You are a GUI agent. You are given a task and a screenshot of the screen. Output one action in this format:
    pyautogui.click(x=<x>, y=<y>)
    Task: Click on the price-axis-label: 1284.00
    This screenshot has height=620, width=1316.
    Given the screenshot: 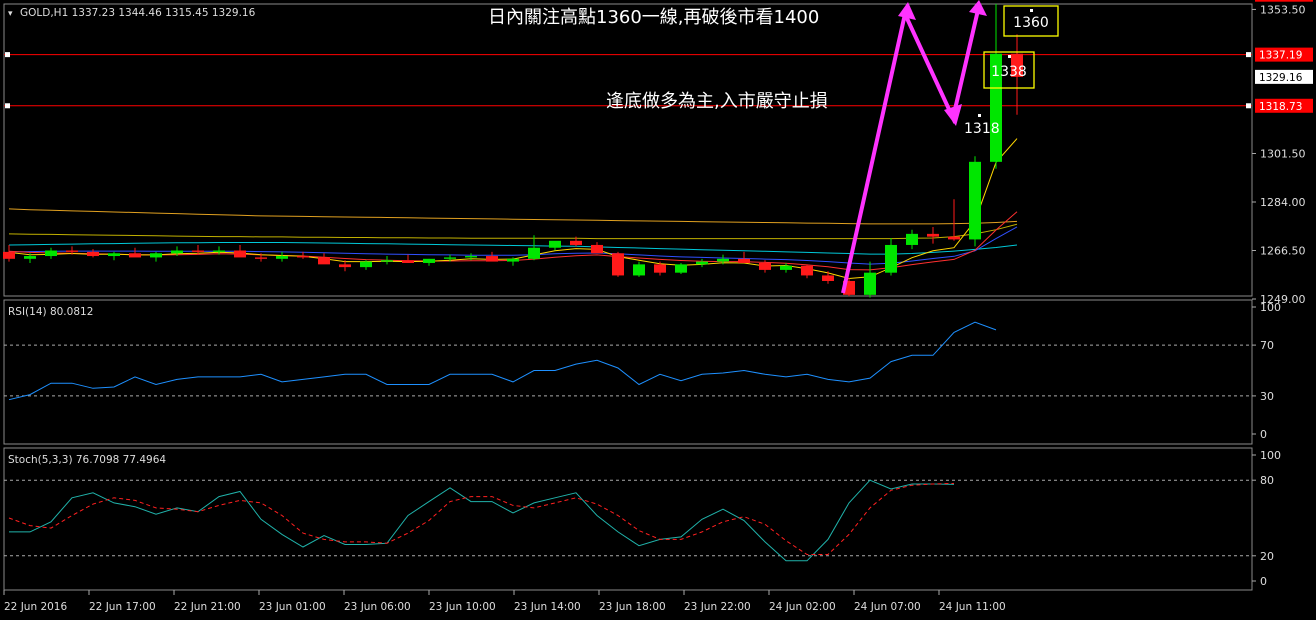 What is the action you would take?
    pyautogui.click(x=1283, y=202)
    